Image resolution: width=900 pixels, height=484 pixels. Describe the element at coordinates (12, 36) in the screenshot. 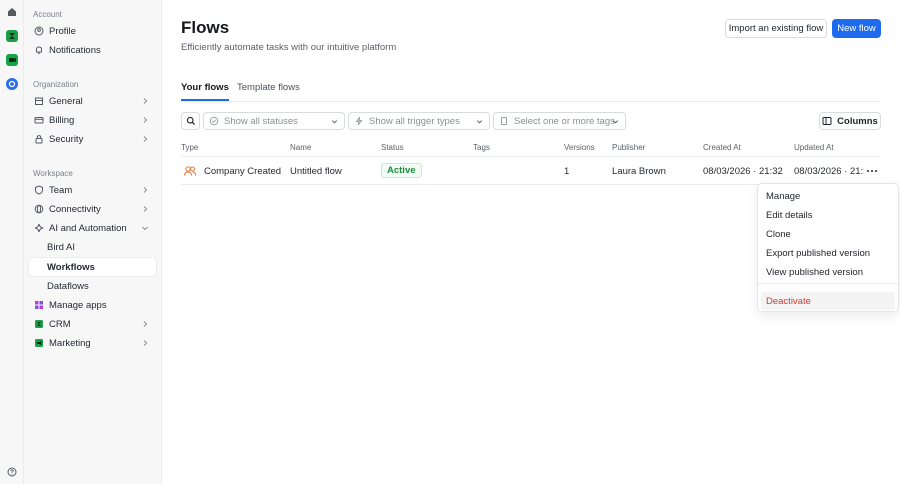

I see `crm-app-icon` at that location.